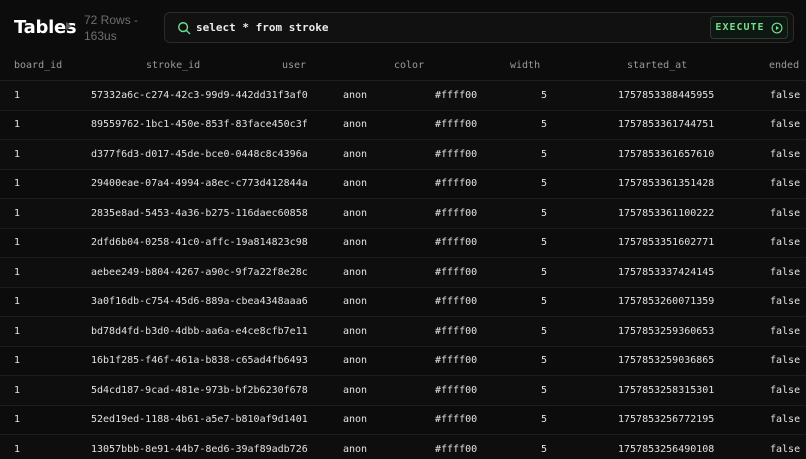  I want to click on cell-started-at: 1757853388445955, so click(666, 95).